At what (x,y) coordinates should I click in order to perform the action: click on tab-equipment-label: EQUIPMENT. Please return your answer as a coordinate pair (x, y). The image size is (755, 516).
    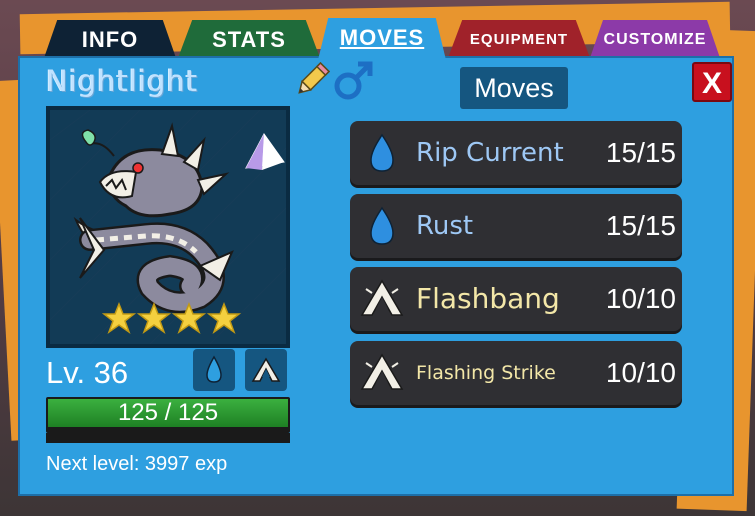
    Looking at the image, I should click on (519, 39).